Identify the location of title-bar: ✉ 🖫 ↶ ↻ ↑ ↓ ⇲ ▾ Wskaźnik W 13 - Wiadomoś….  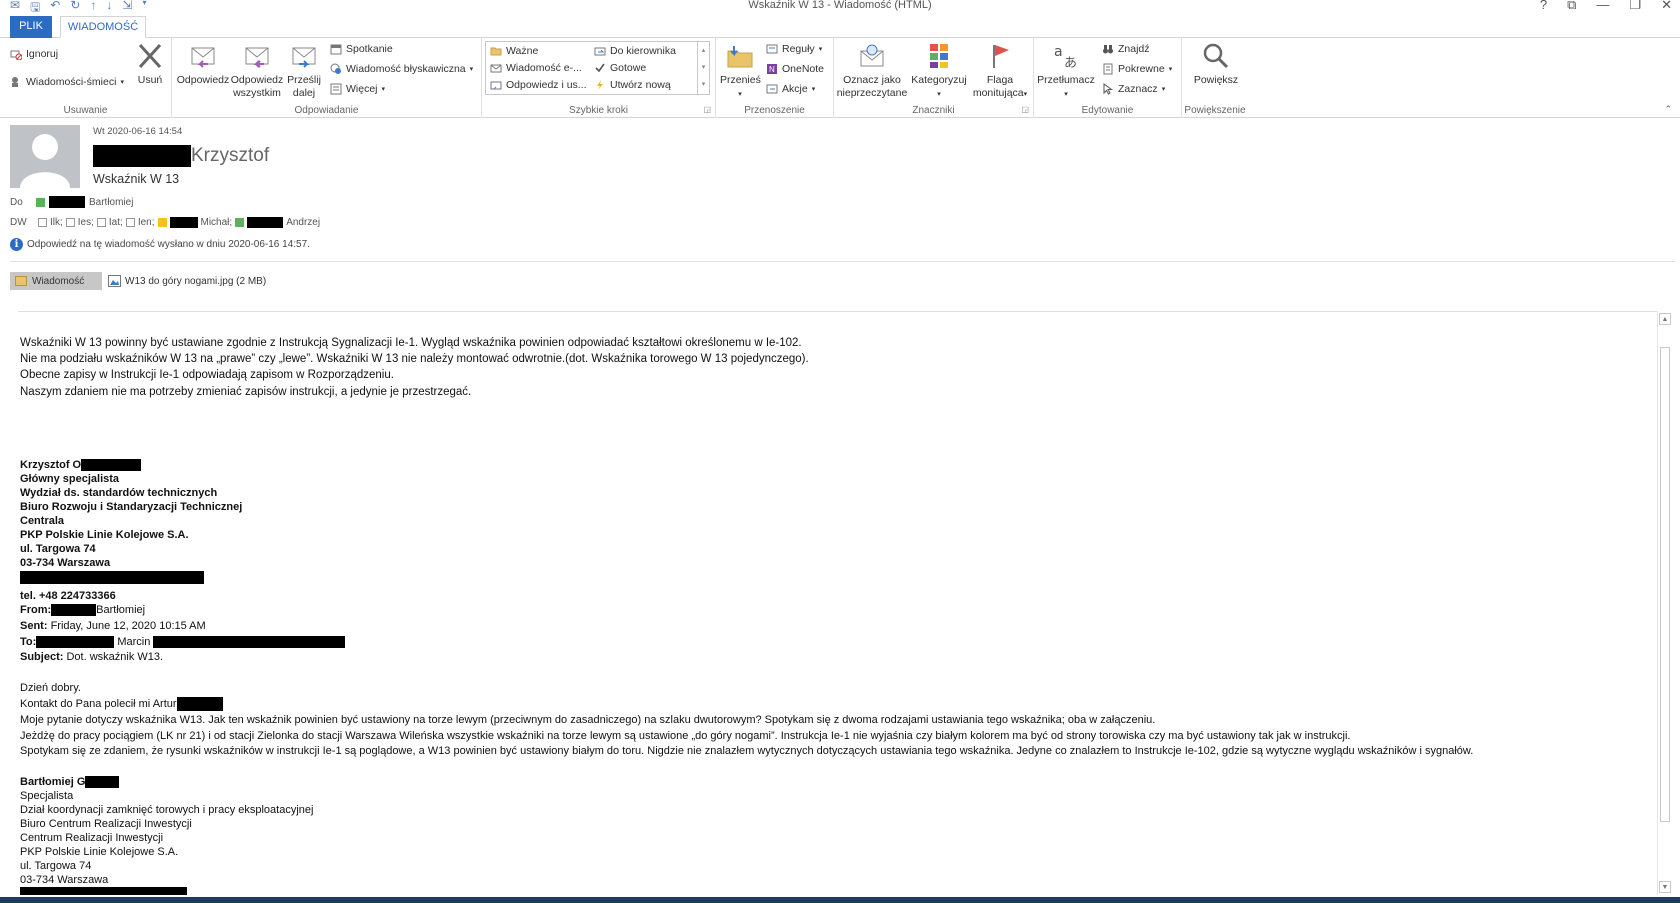
(840, 7).